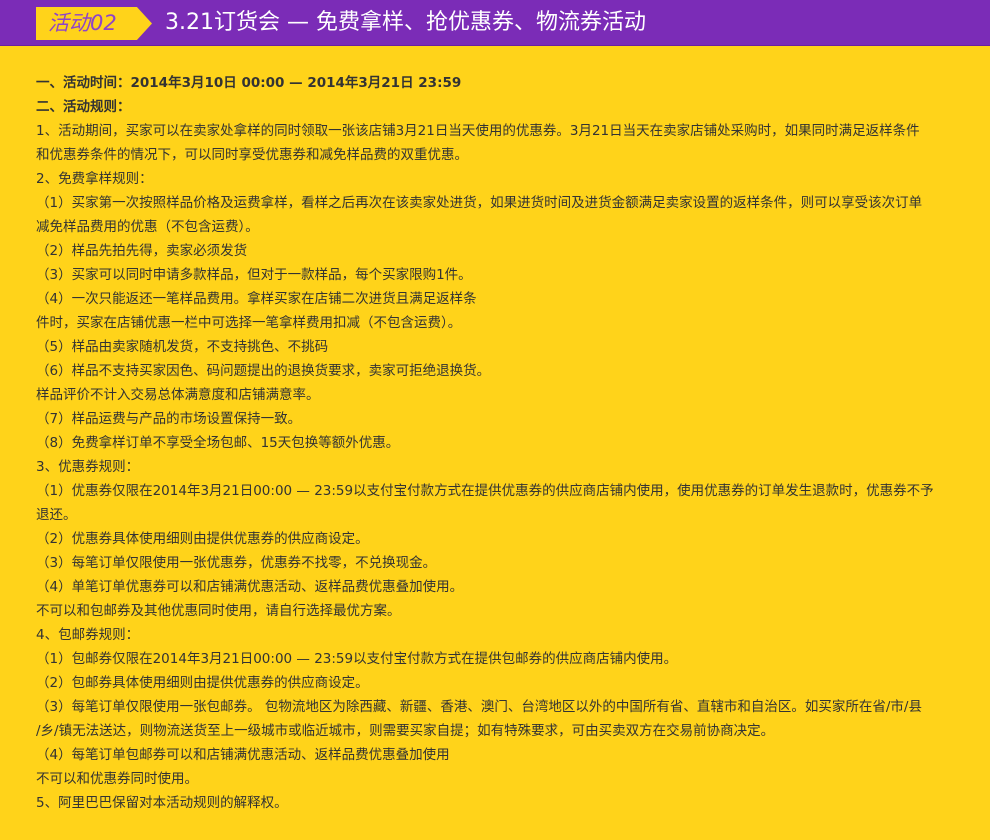 The width and height of the screenshot is (990, 840). What do you see at coordinates (88, 467) in the screenshot?
I see `coupon-heading: 3、优惠券规则：` at bounding box center [88, 467].